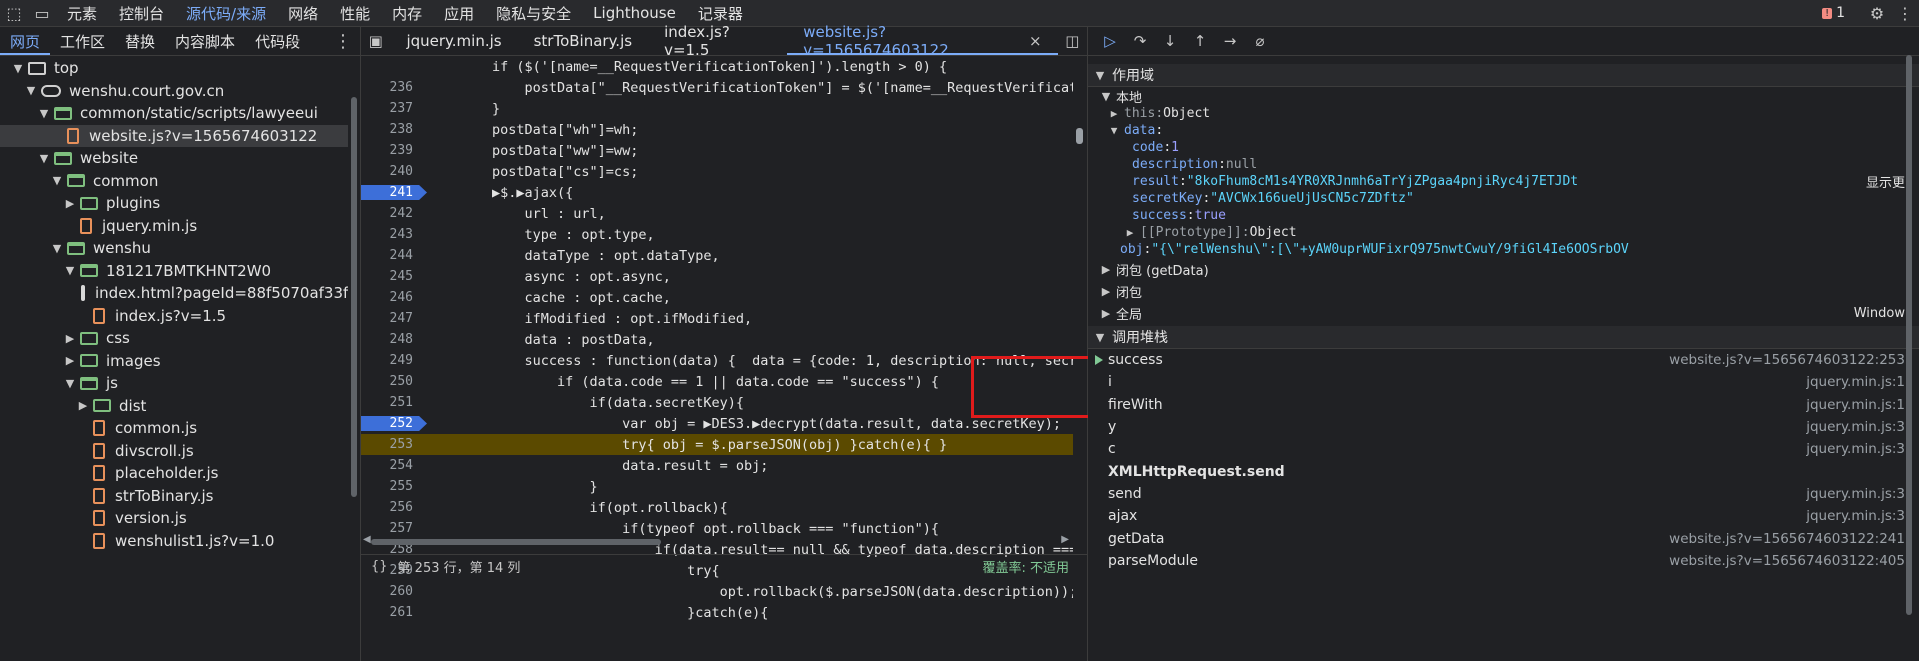 The image size is (1919, 661). What do you see at coordinates (354, 357) in the screenshot?
I see `navigator-scrollbar` at bounding box center [354, 357].